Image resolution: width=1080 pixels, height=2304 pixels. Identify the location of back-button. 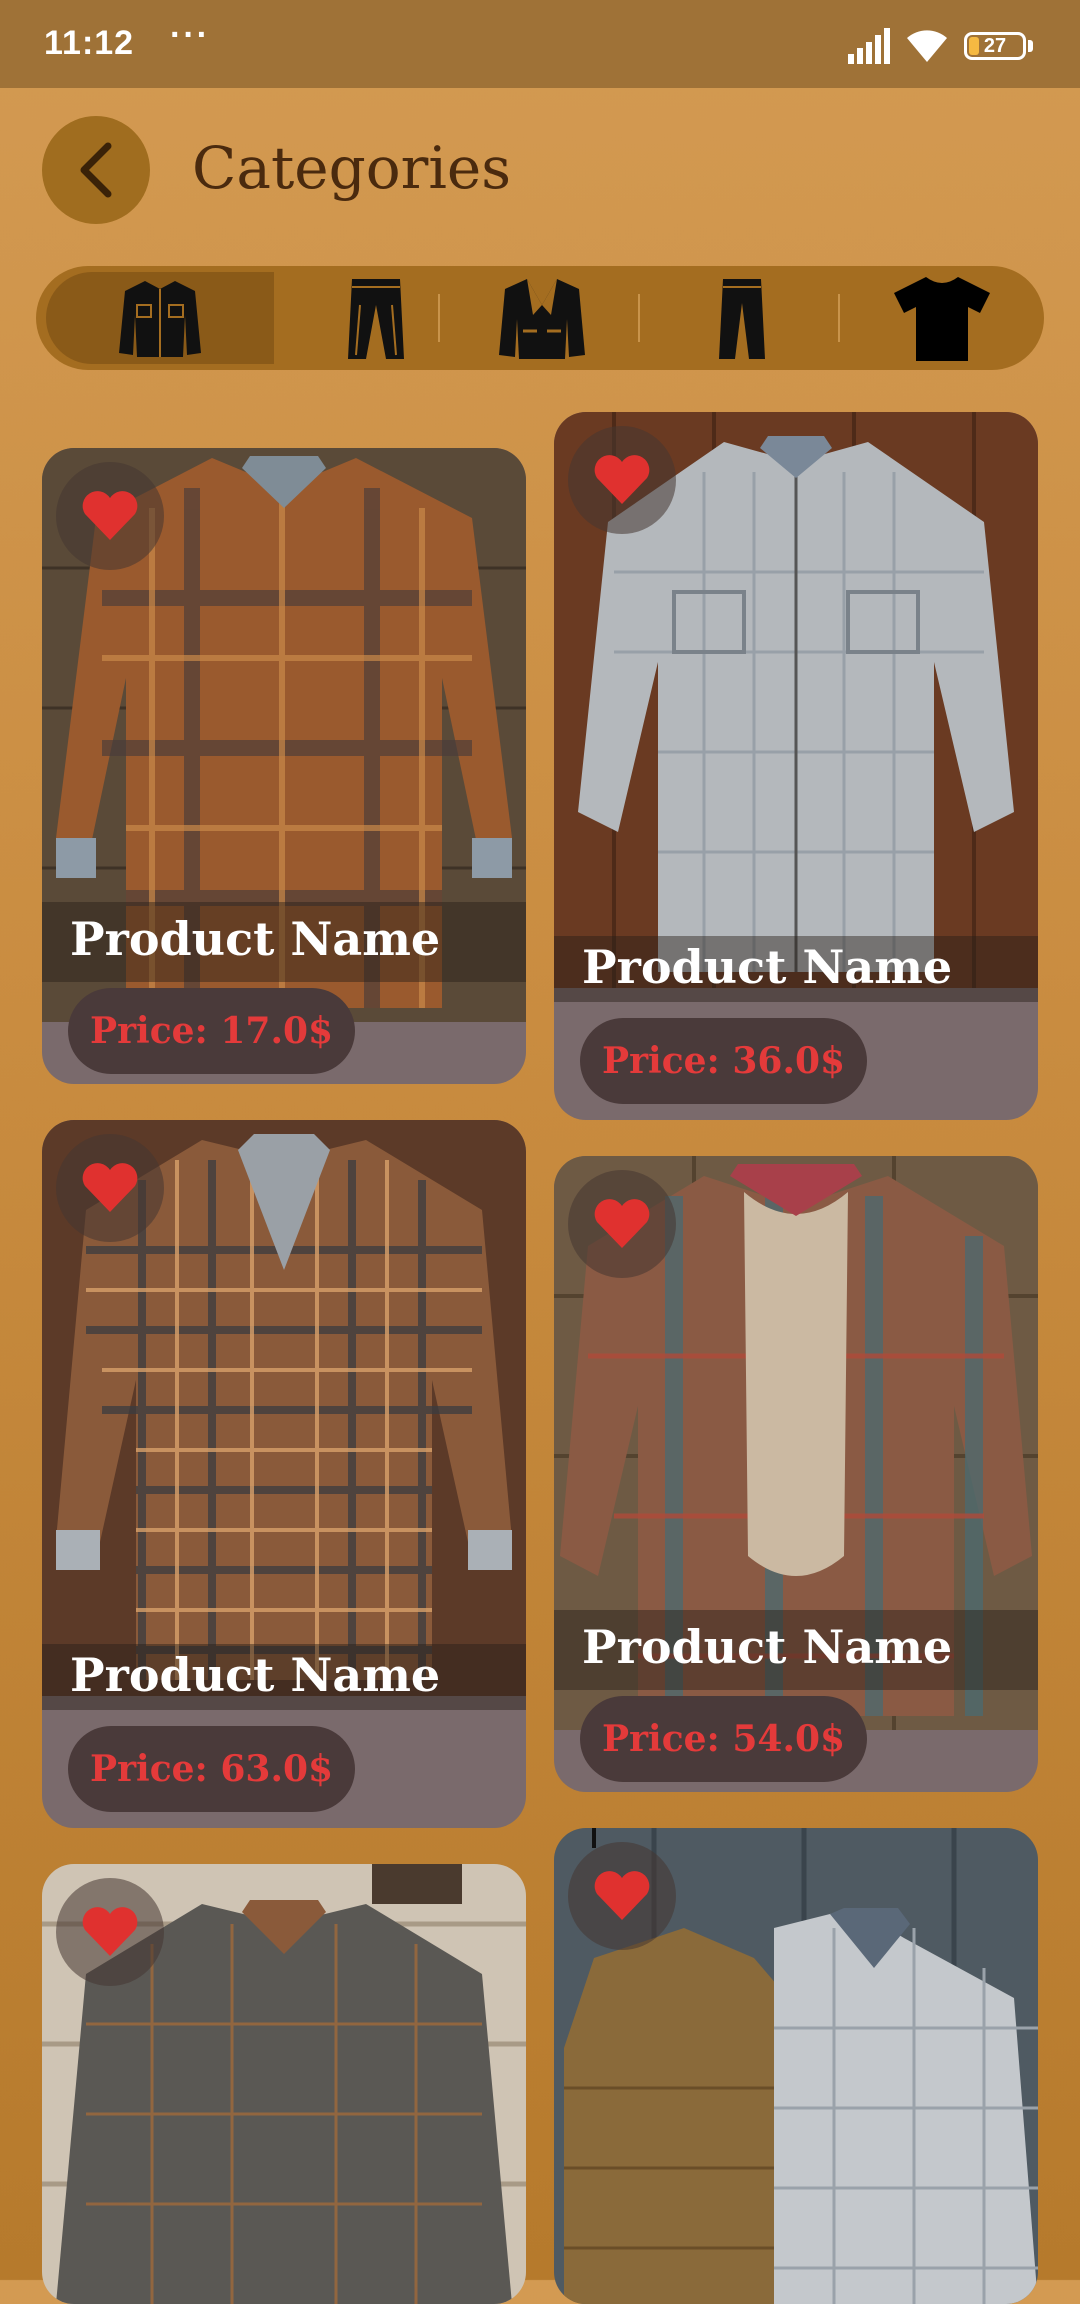
(96, 170).